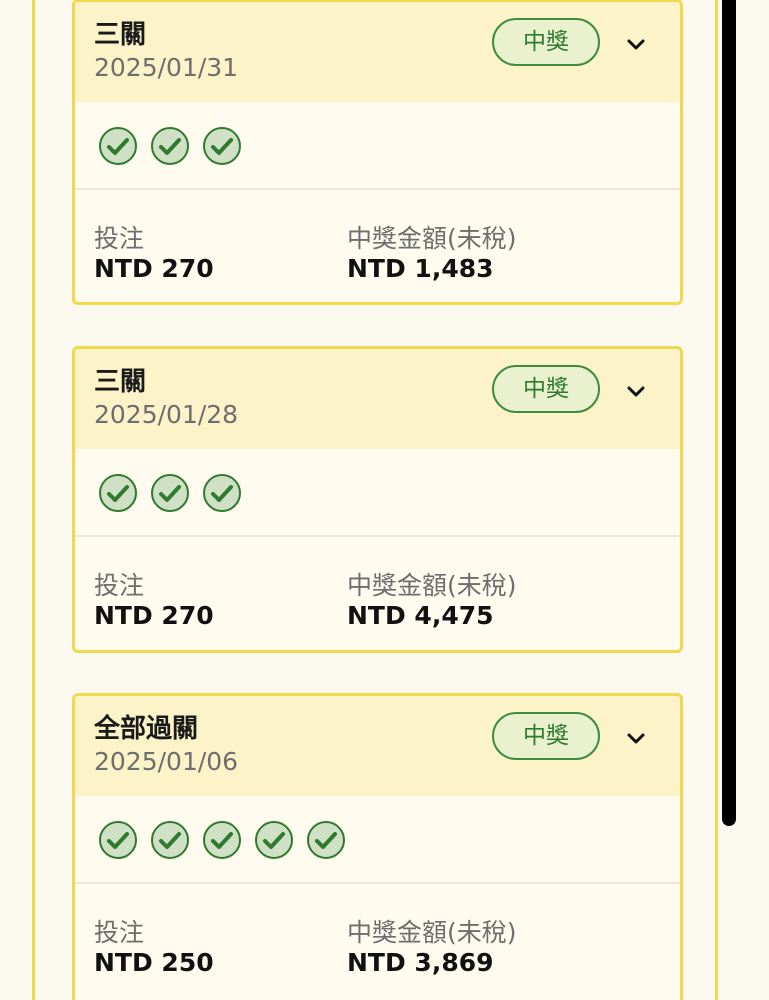 The image size is (769, 1000). Describe the element at coordinates (729, 413) in the screenshot. I see `scrollbar` at that location.